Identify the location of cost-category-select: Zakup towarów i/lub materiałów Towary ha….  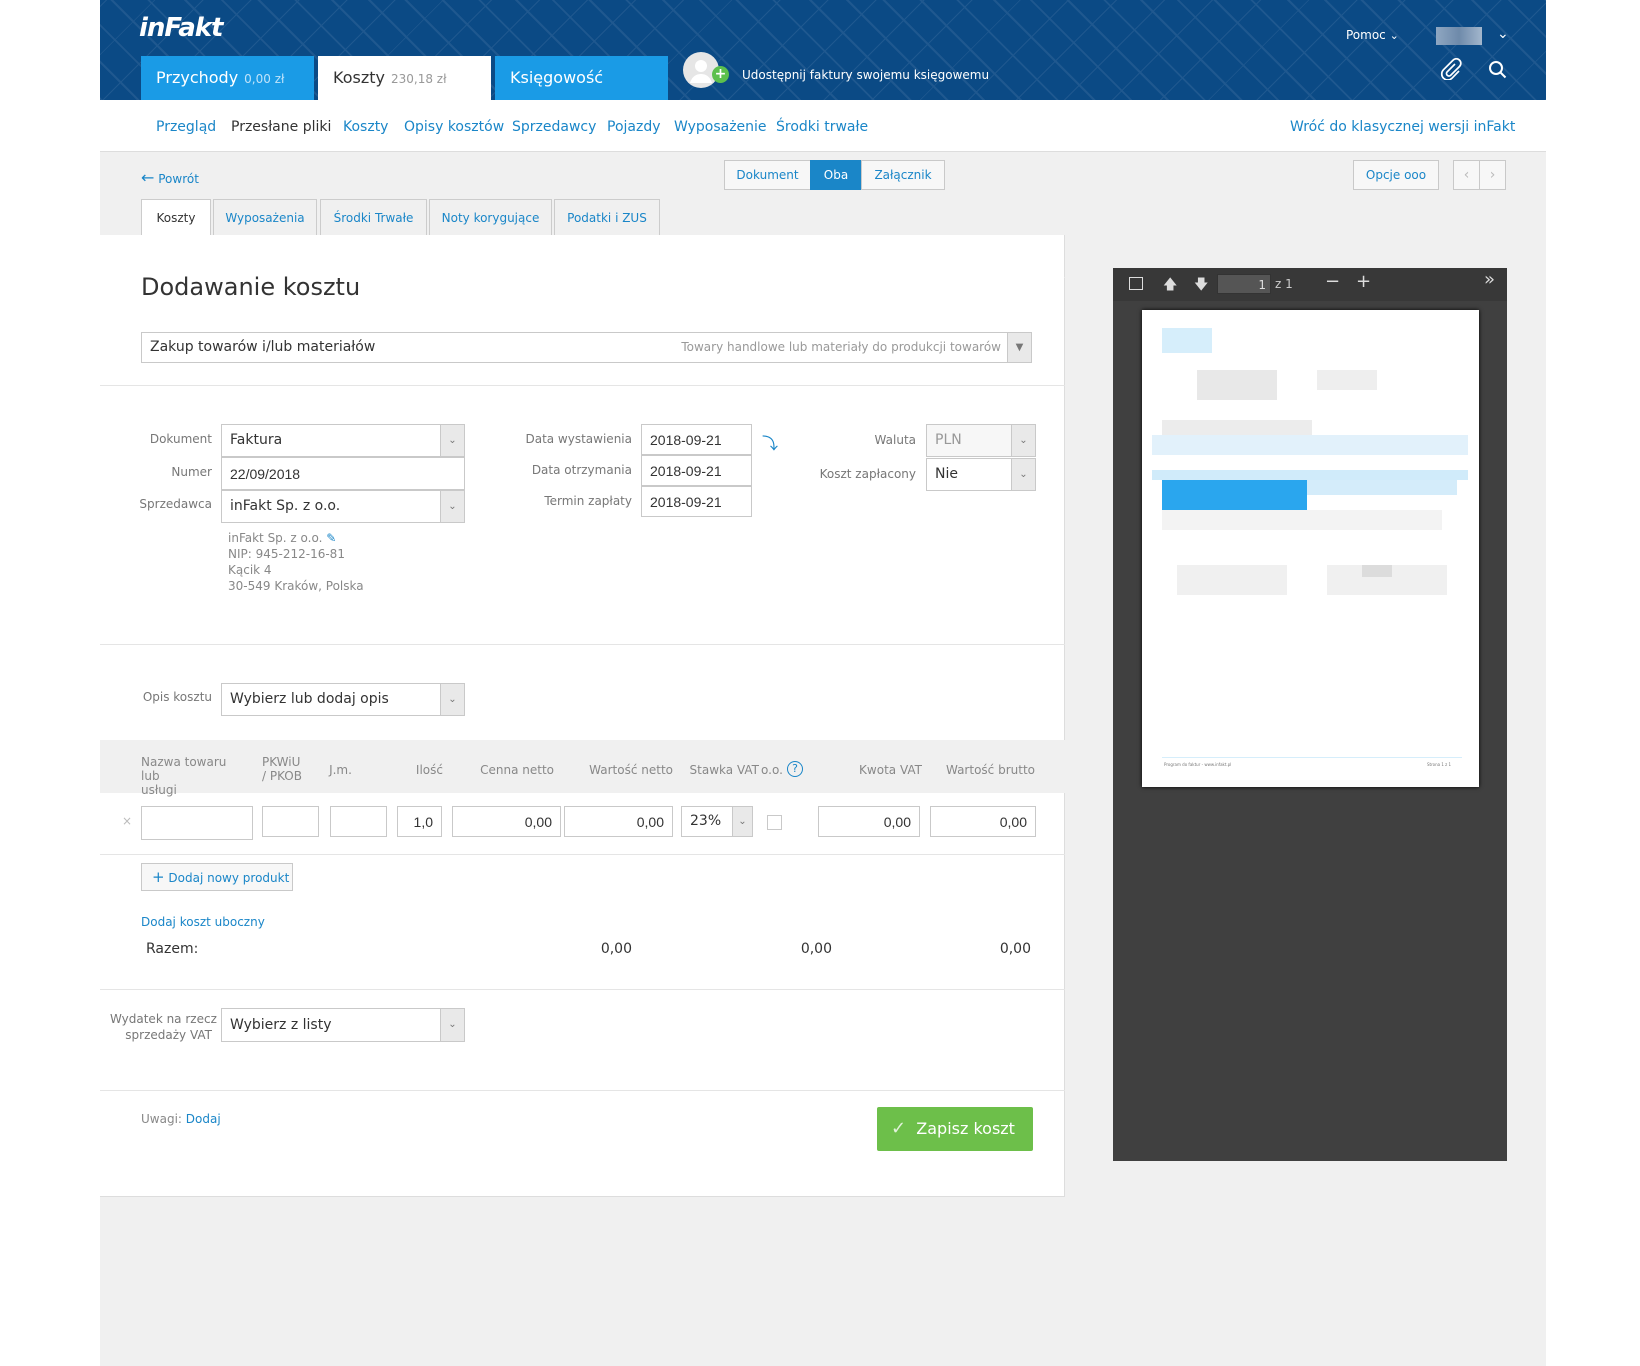
(586, 347).